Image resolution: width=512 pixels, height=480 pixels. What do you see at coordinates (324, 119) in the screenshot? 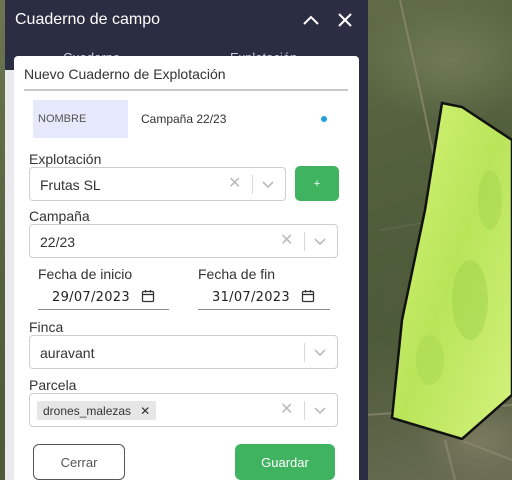
I see `status-dot-icon` at bounding box center [324, 119].